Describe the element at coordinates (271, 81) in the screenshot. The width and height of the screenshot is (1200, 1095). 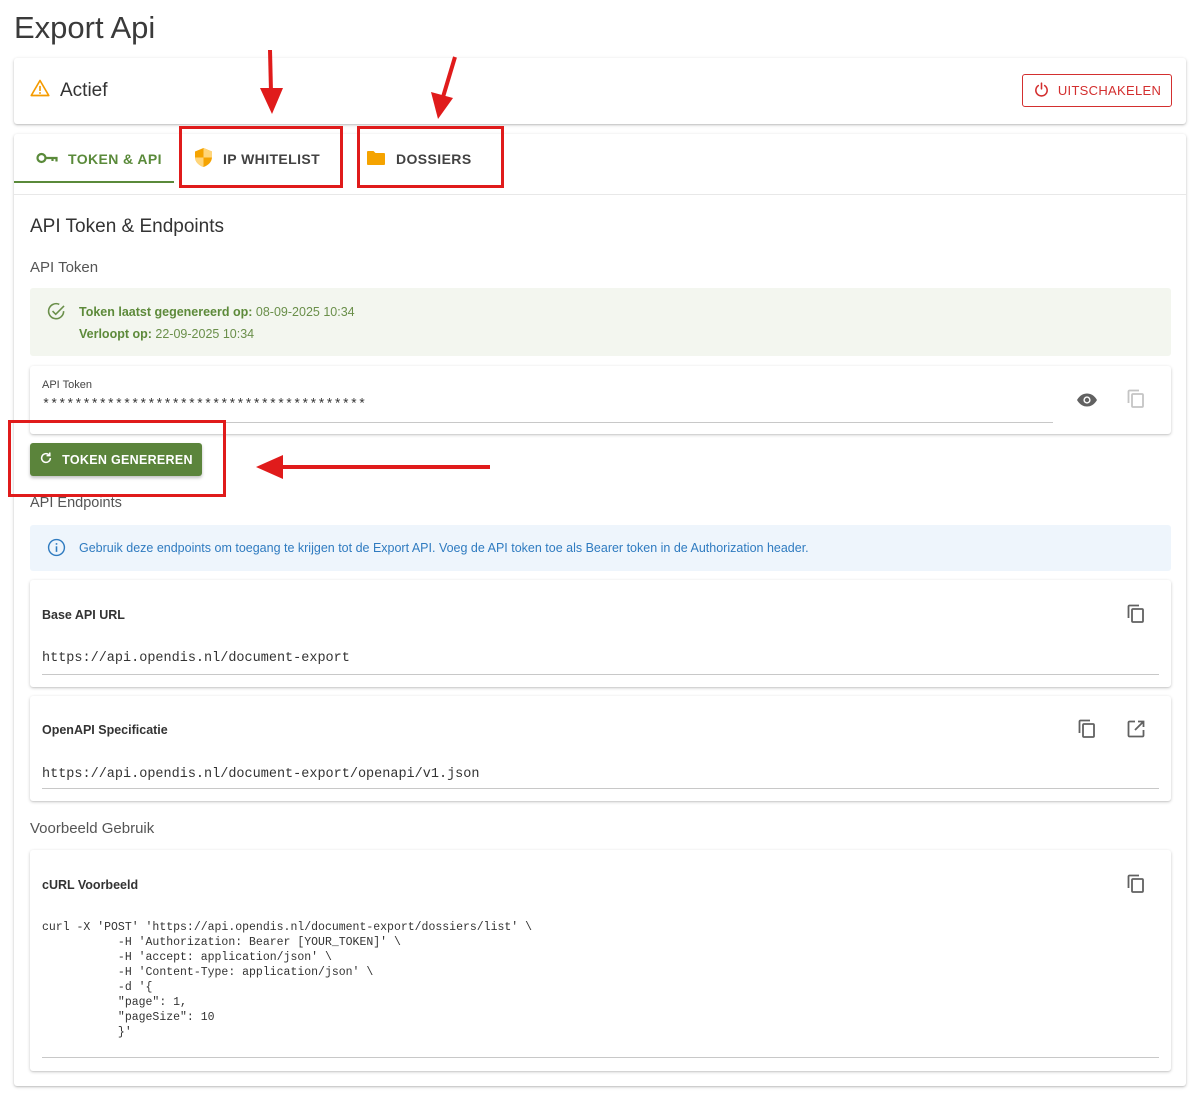
I see `arrow-to-ip-whitelist` at that location.